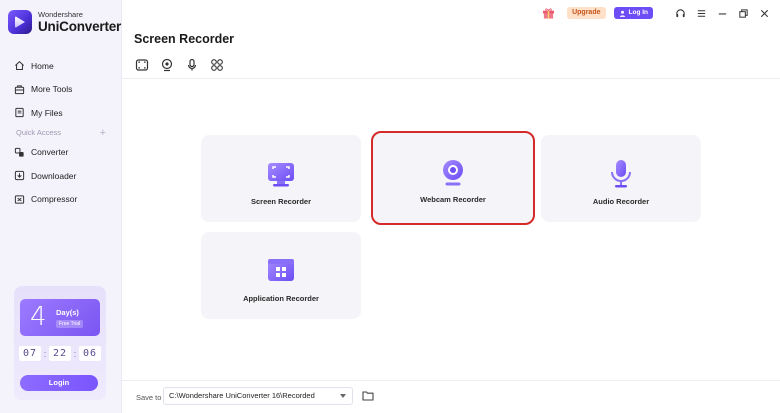  Describe the element at coordinates (281, 175) in the screenshot. I see `screen-recorder-icon` at that location.